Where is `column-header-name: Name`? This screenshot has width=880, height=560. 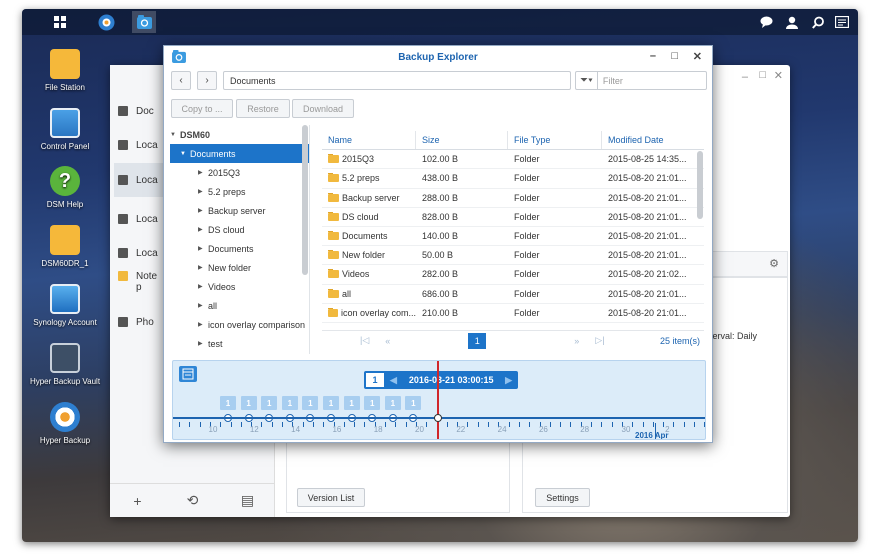 column-header-name: Name is located at coordinates (369, 140).